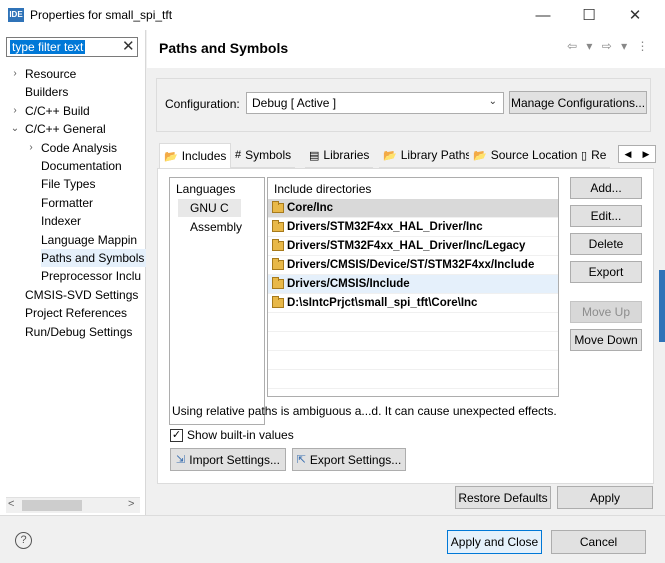 This screenshot has height=563, width=665. What do you see at coordinates (73, 92) in the screenshot?
I see `tree-item: Builders` at bounding box center [73, 92].